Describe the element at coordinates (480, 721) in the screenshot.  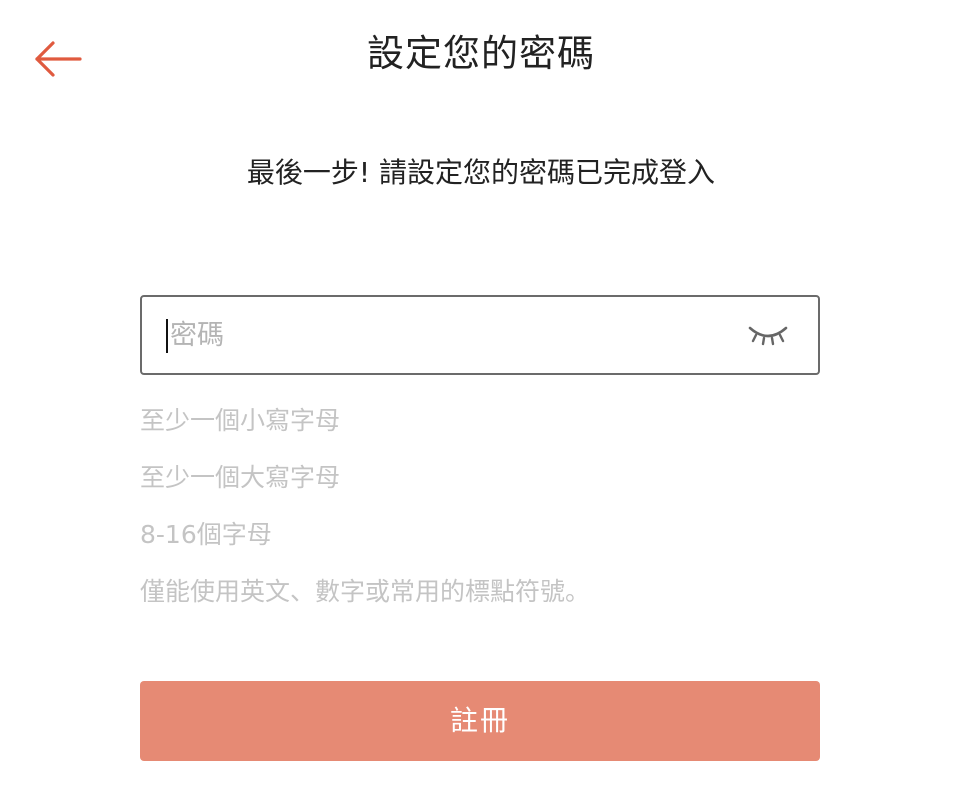
I see `register-button: 註冊` at that location.